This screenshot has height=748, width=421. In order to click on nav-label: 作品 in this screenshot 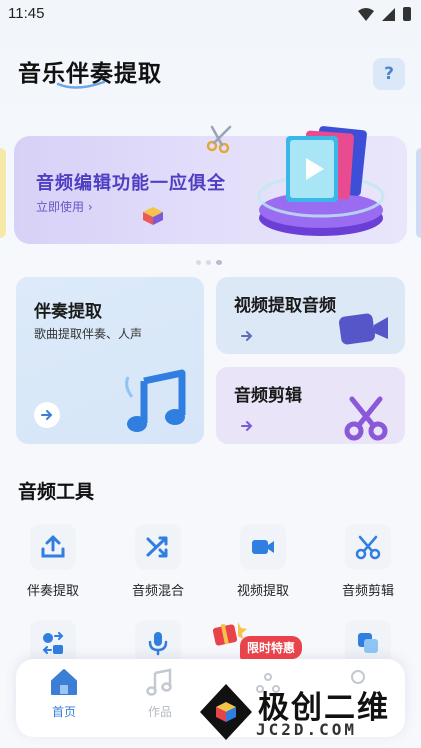, I will do `click(159, 712)`.